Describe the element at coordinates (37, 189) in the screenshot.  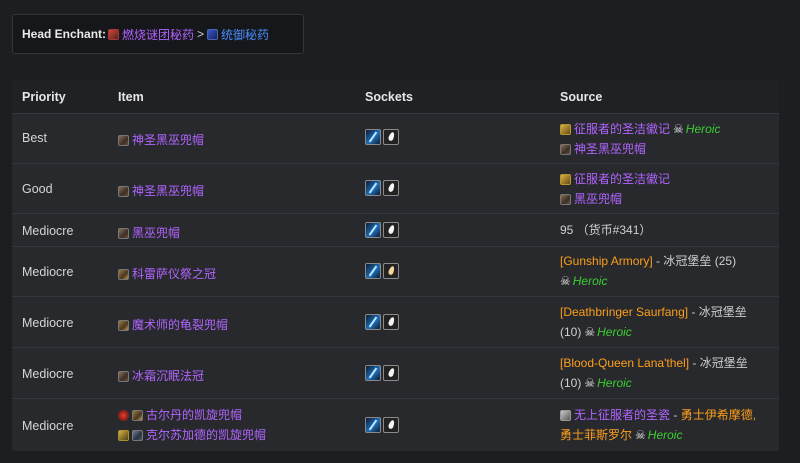
I see `priority-cell: Good` at that location.